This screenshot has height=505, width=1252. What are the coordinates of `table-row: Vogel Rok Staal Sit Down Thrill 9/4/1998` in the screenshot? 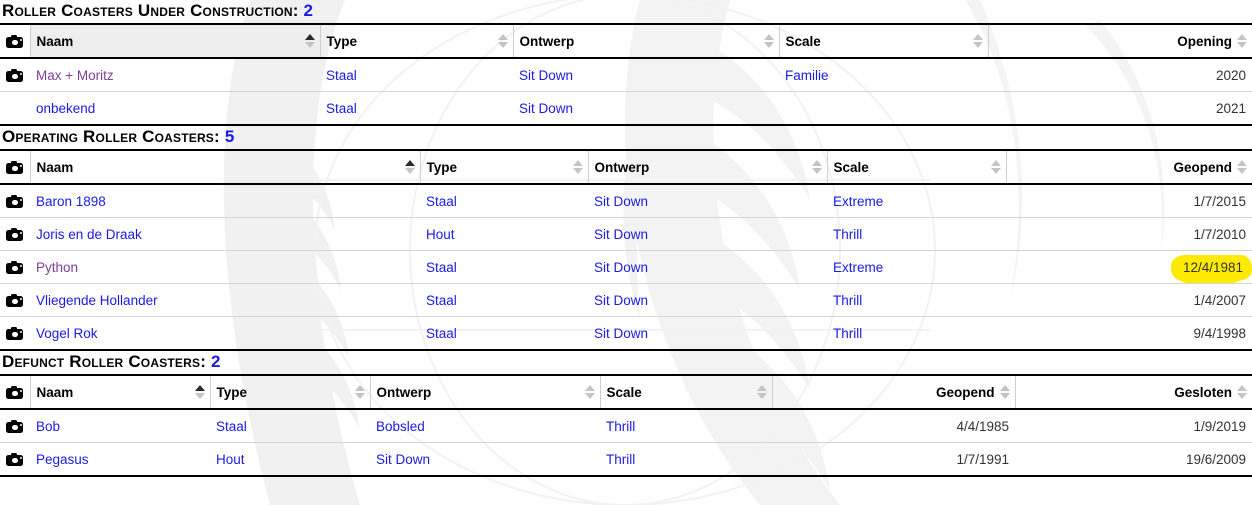 It's located at (626, 333).